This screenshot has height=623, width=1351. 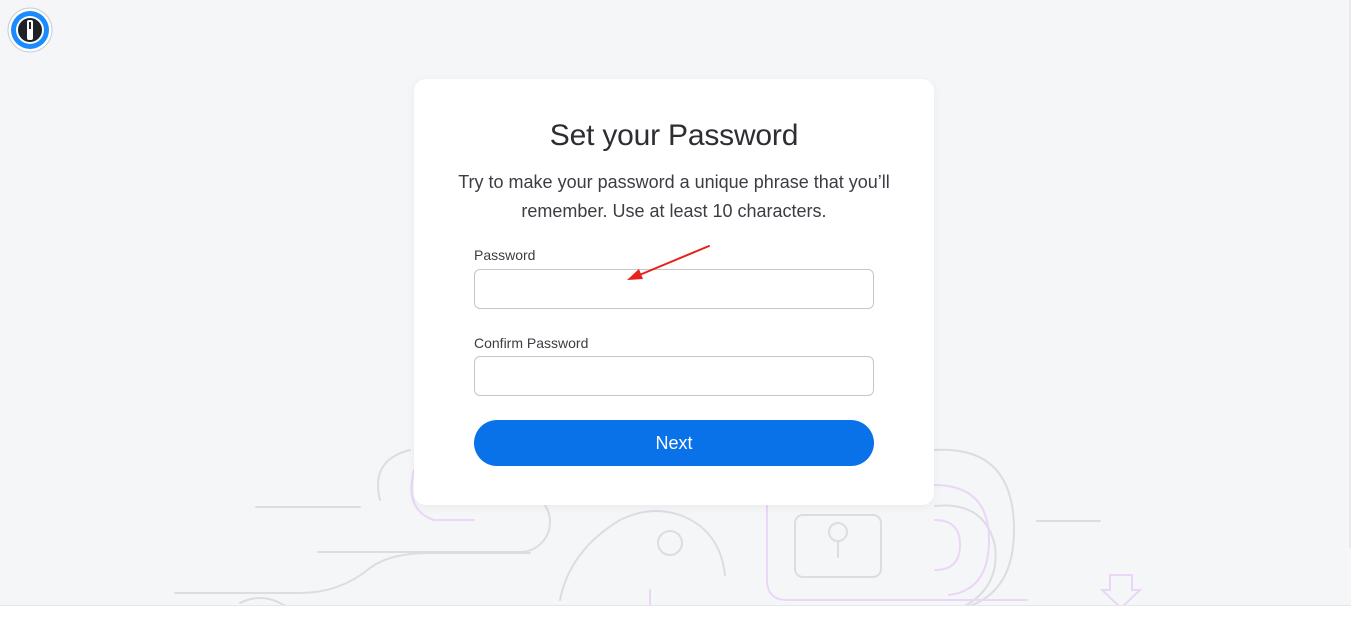 What do you see at coordinates (505, 255) in the screenshot?
I see `password-label: Password` at bounding box center [505, 255].